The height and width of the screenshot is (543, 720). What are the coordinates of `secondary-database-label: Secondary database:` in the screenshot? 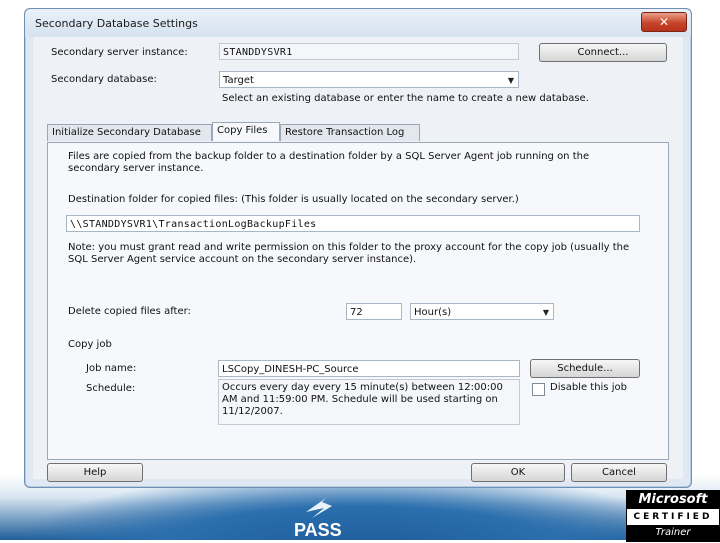 It's located at (104, 79).